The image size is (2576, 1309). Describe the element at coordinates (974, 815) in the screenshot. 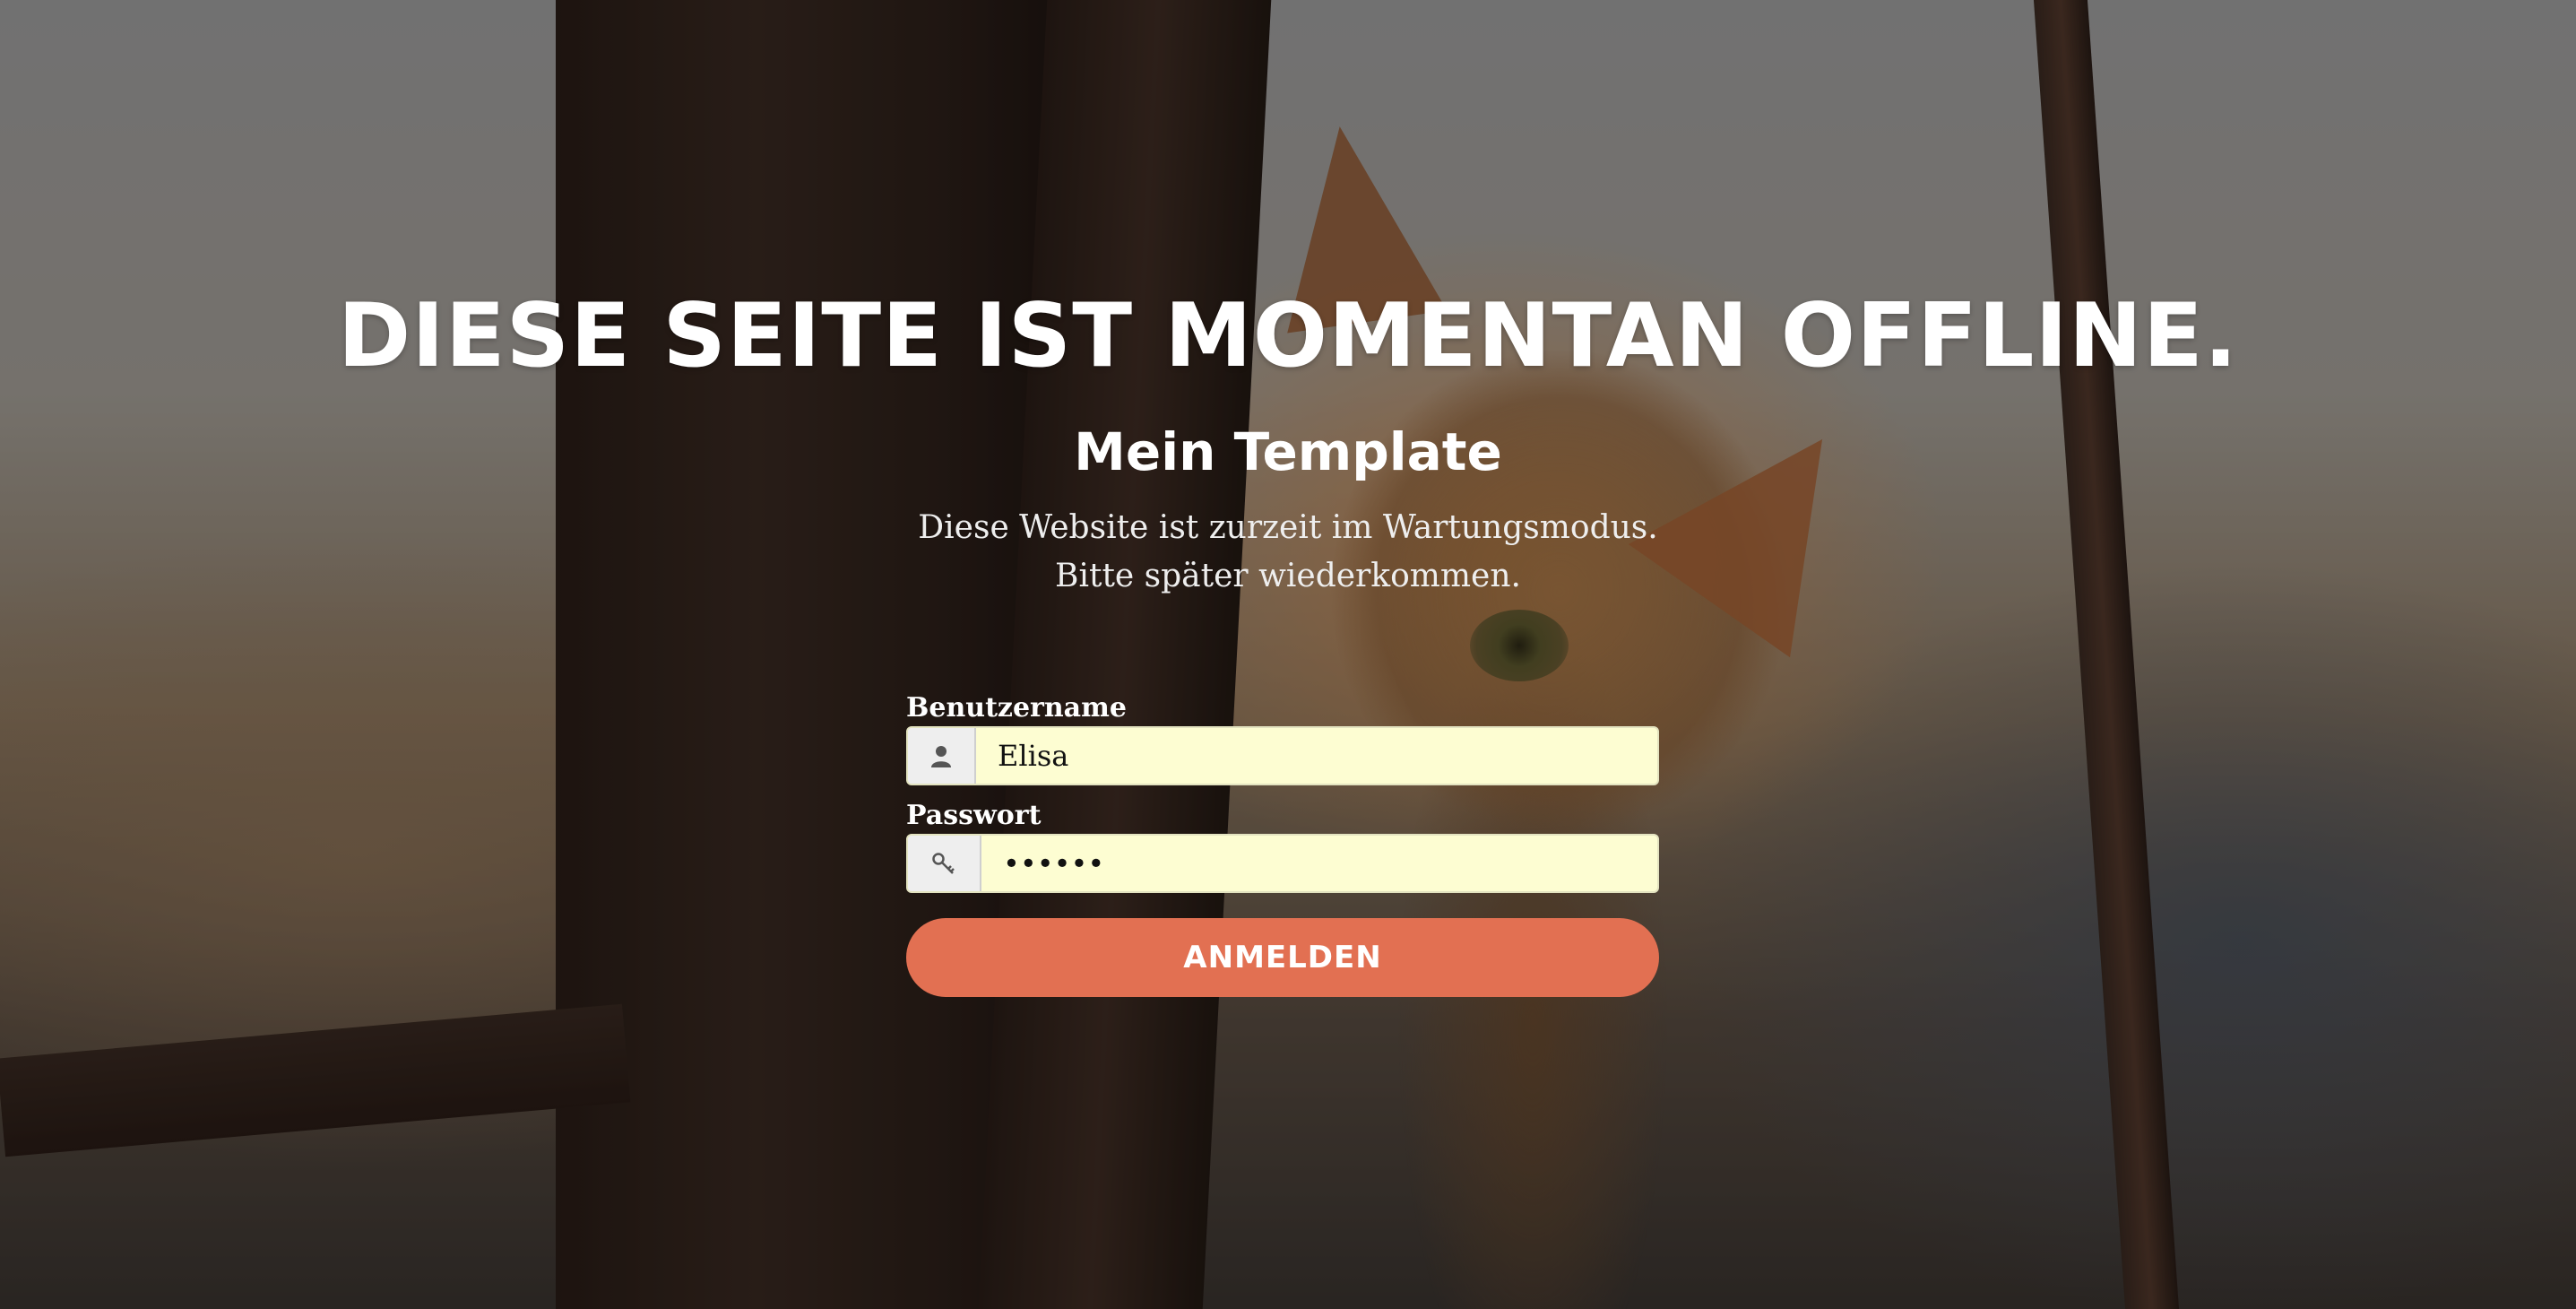

I see `password-label: Passwort` at that location.